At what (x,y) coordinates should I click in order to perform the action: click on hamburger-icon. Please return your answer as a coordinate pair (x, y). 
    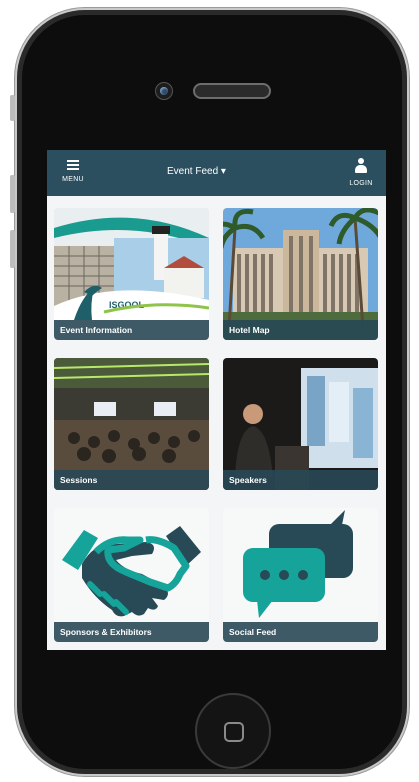
    Looking at the image, I should click on (73, 165).